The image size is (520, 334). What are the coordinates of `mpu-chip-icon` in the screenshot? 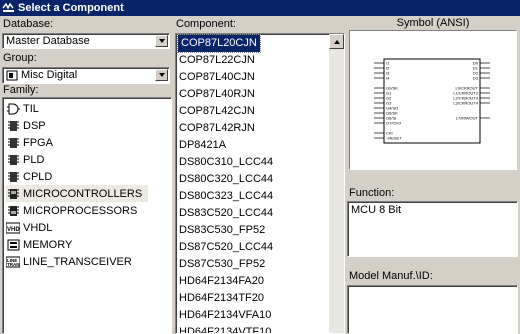 It's located at (13, 210).